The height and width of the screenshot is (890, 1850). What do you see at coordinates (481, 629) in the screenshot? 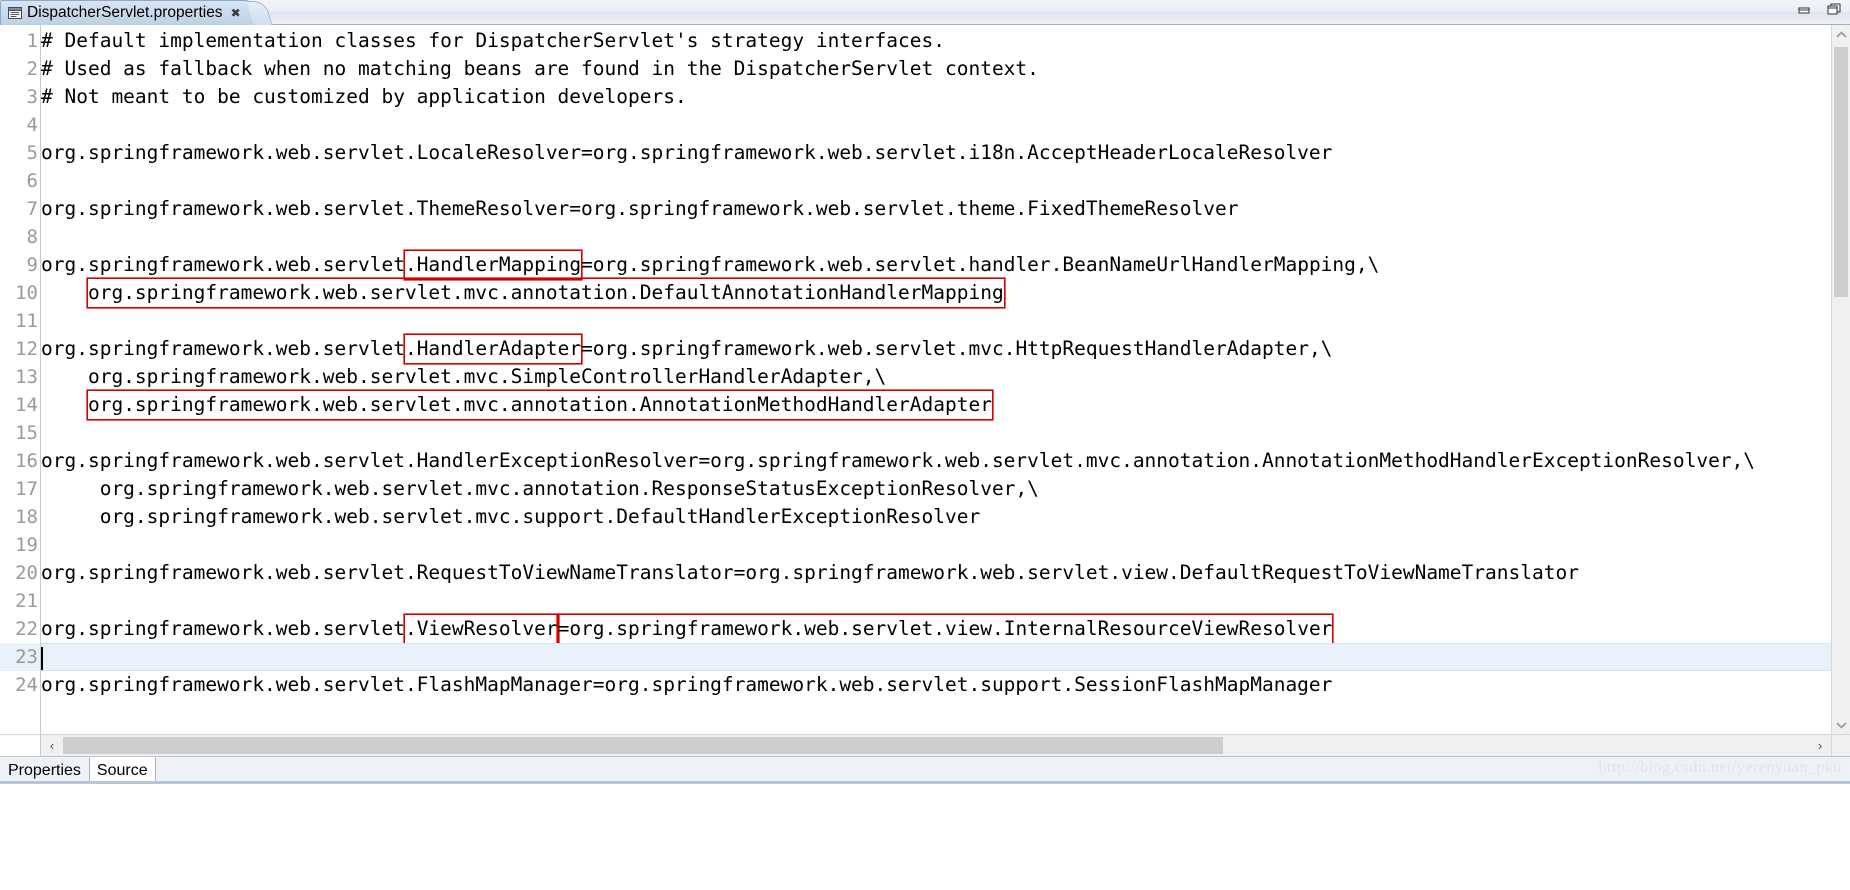
I see `highlight-box: .ViewResolver` at bounding box center [481, 629].